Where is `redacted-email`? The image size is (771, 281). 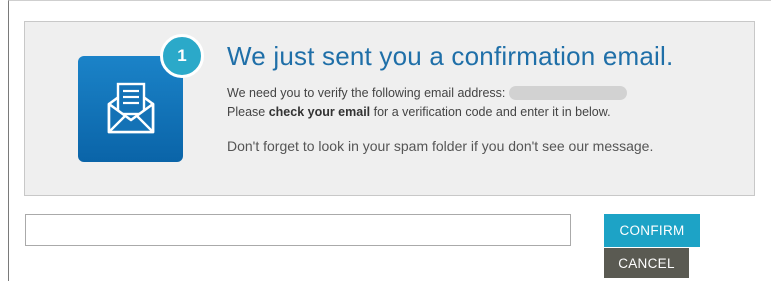 redacted-email is located at coordinates (568, 93).